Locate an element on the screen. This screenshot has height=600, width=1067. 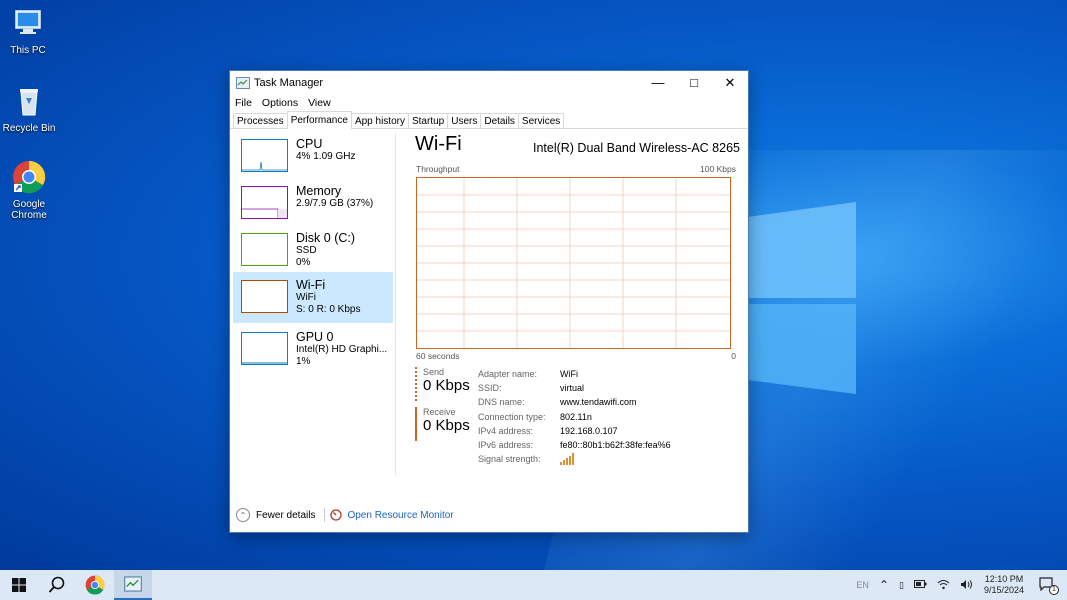
sidebar-item-detail-2: 1% is located at coordinates (303, 361).